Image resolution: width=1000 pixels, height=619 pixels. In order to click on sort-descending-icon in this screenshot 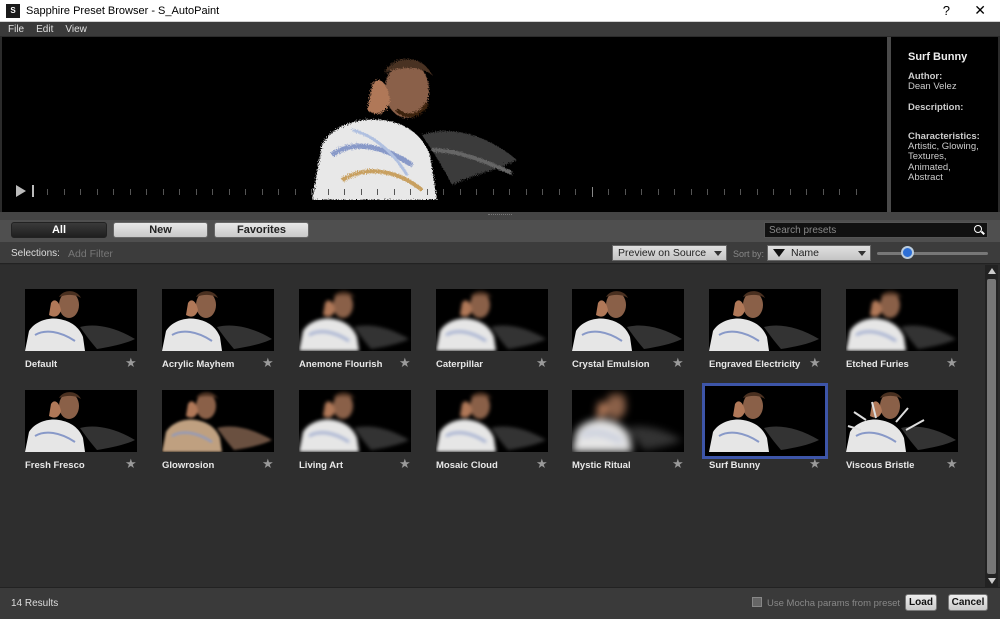, I will do `click(779, 253)`.